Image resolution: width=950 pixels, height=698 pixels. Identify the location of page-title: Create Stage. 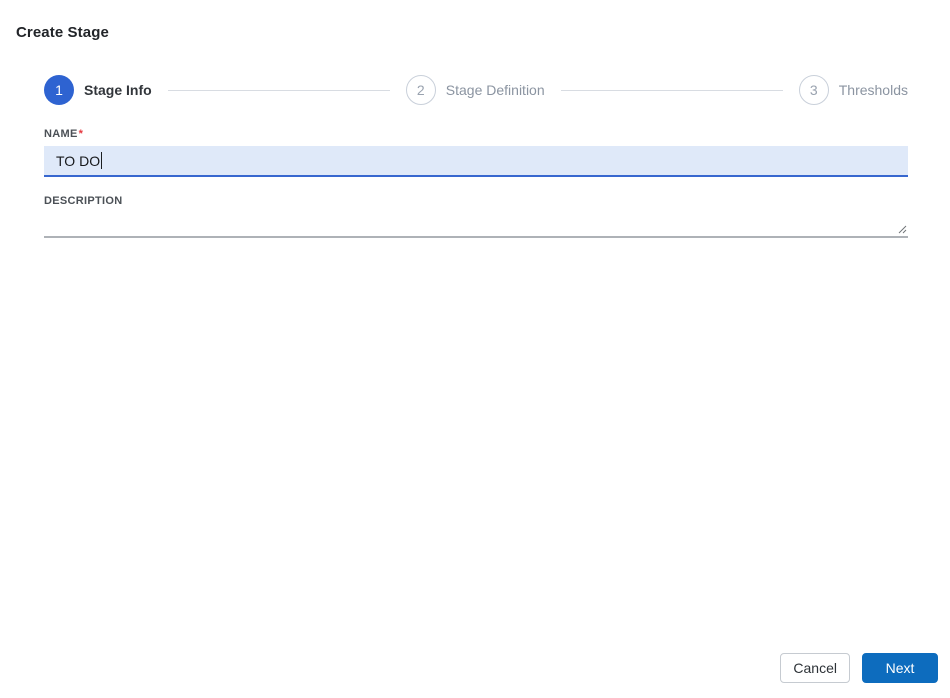
(62, 32).